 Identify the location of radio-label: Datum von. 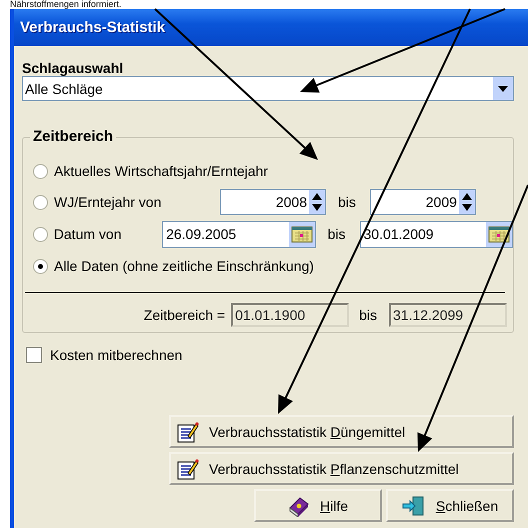
(88, 234).